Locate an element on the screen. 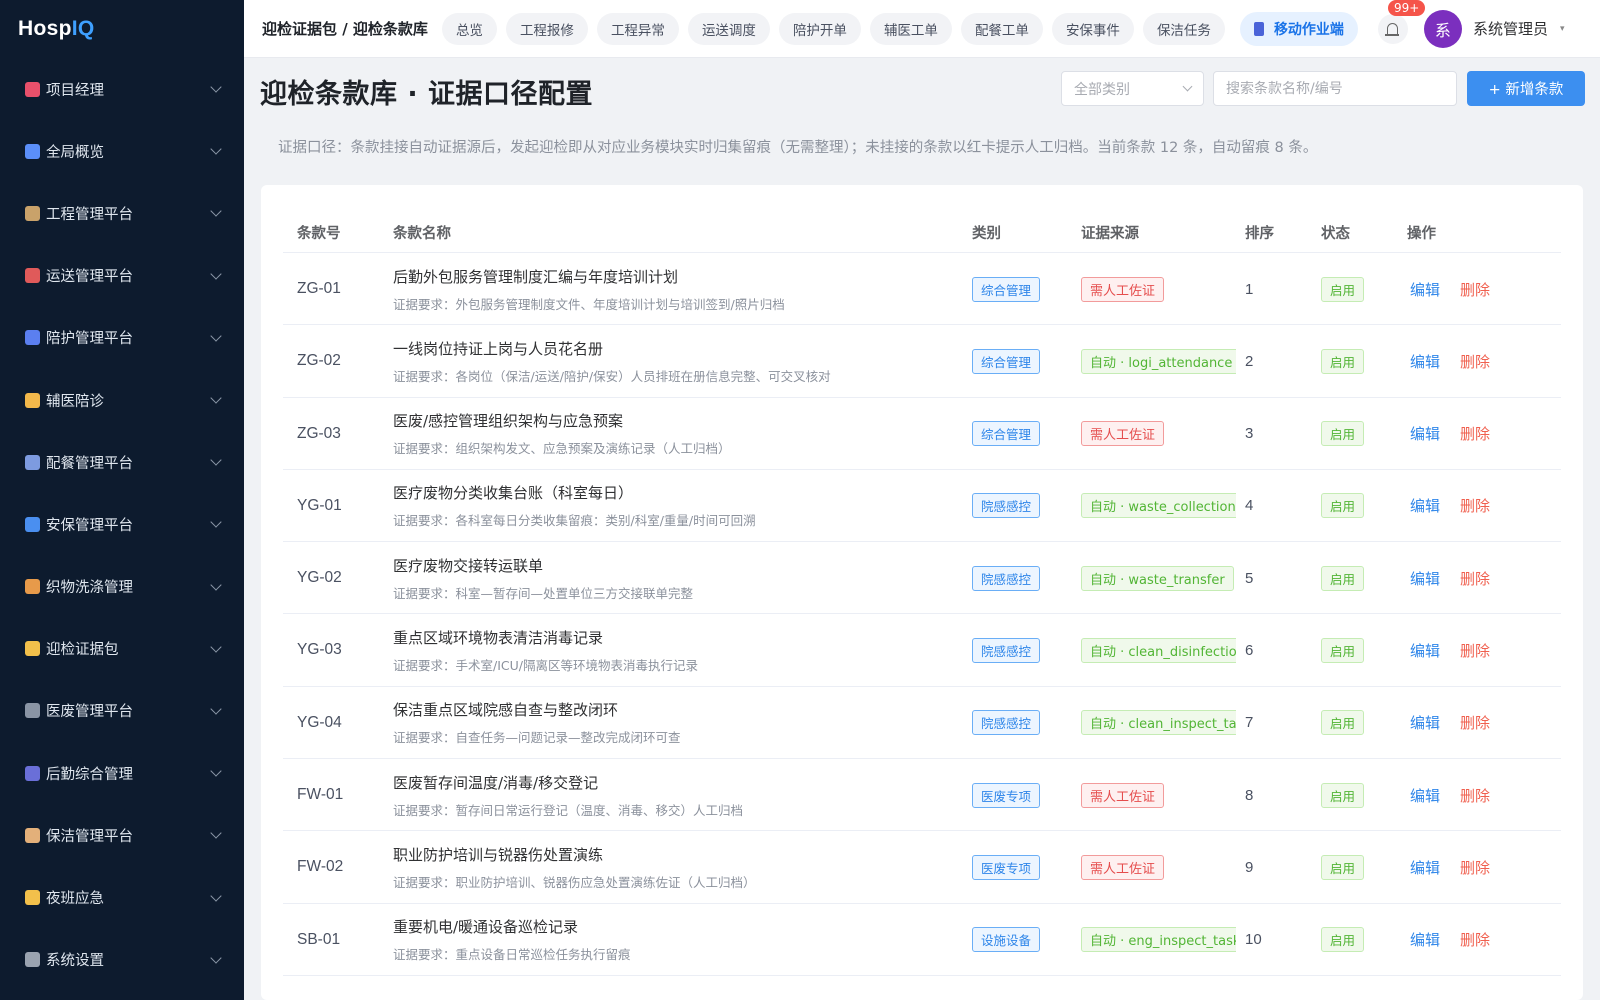  sidebar-item: 全局概览 is located at coordinates (122, 151).